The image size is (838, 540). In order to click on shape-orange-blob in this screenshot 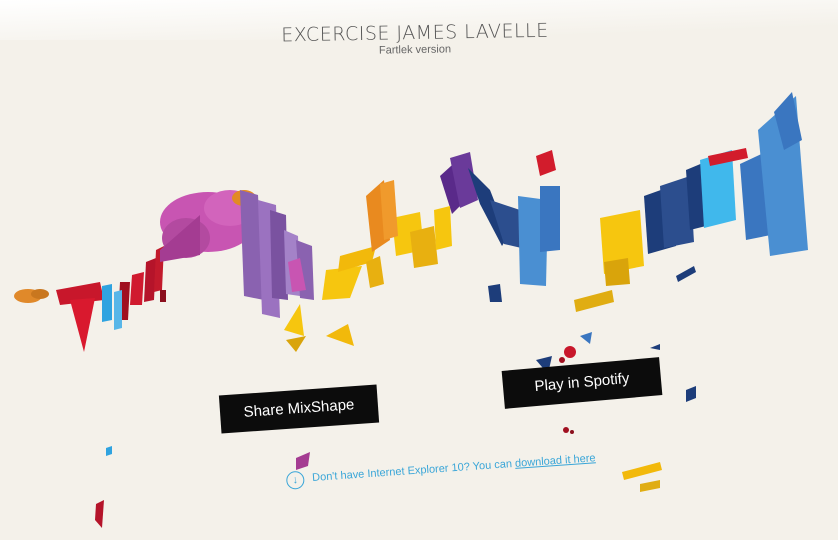, I will do `click(40, 294)`.